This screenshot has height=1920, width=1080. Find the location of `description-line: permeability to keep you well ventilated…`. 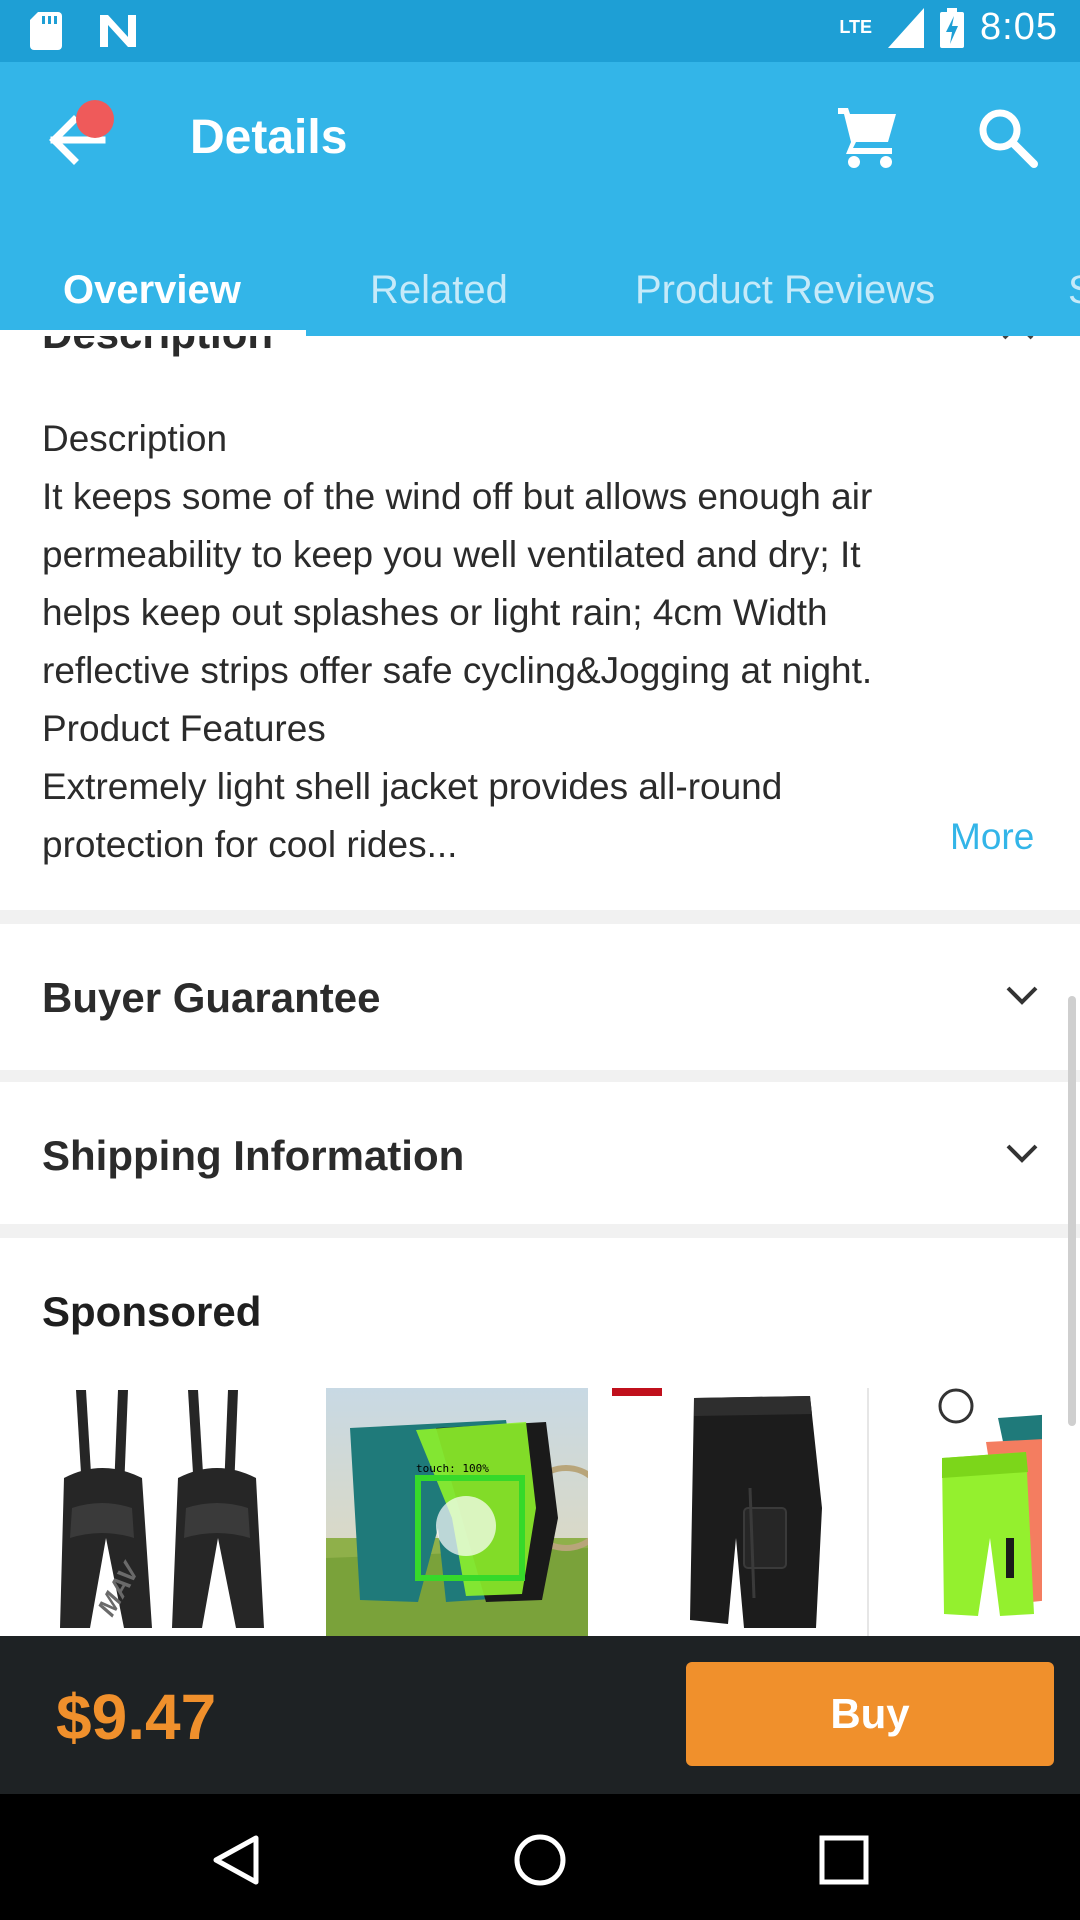

description-line: permeability to keep you well ventilated… is located at coordinates (451, 554).